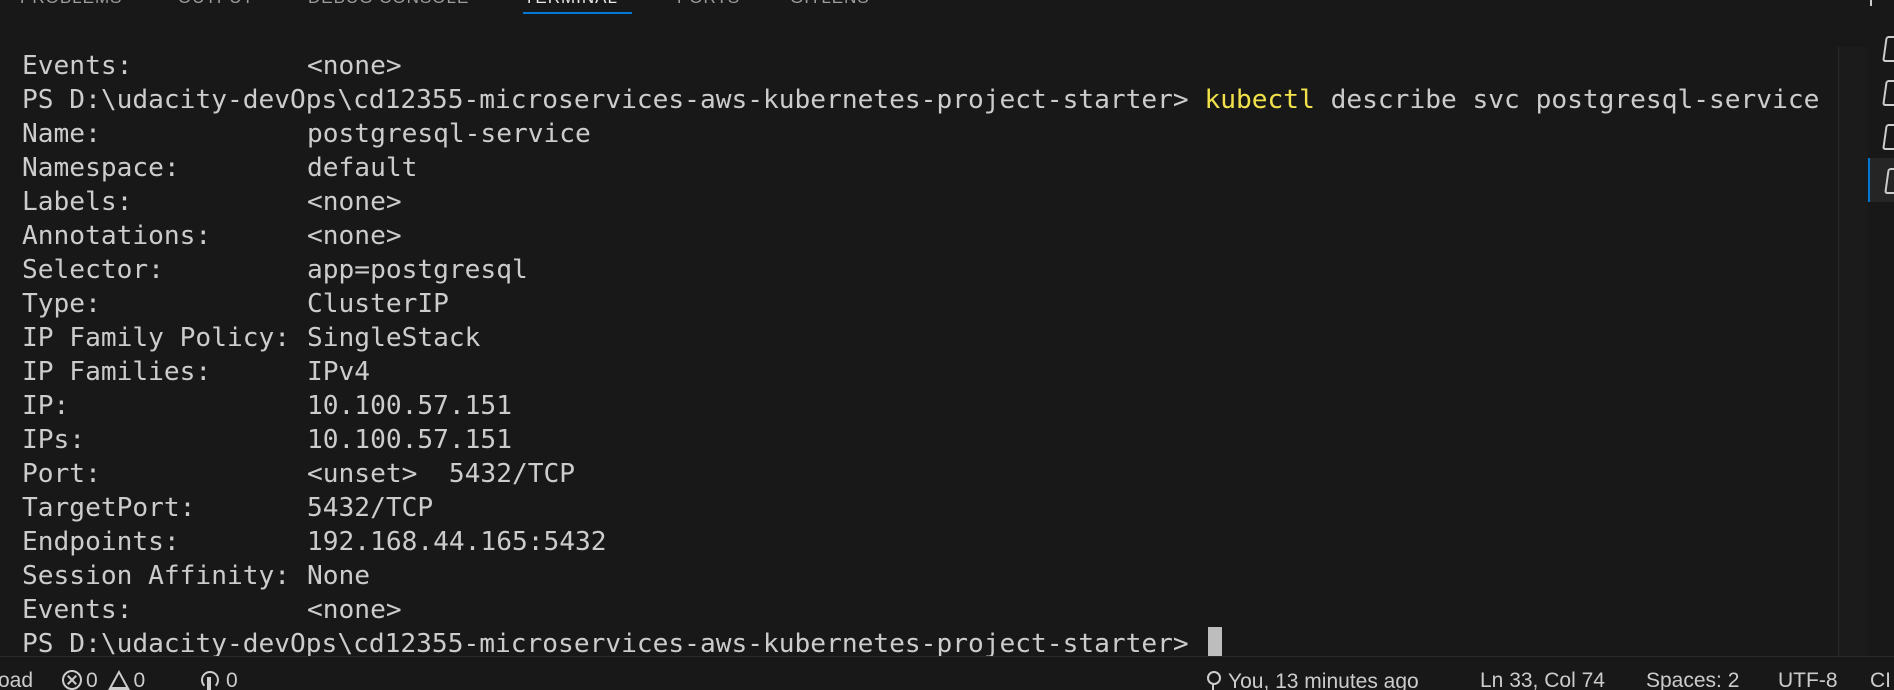  Describe the element at coordinates (339, 576) in the screenshot. I see `field-value: None` at that location.